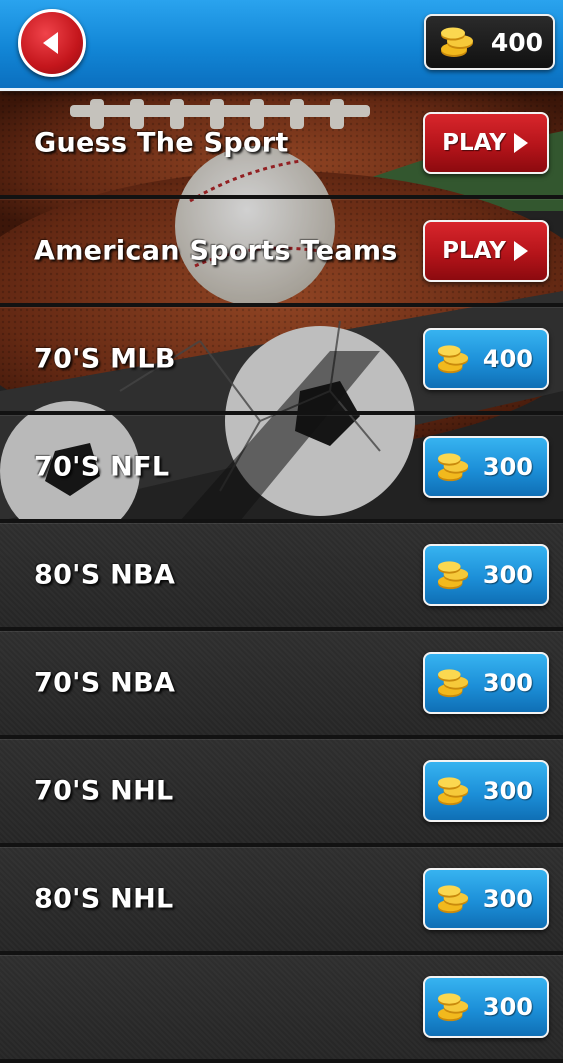 Image resolution: width=563 pixels, height=1063 pixels. I want to click on unlock-price-button: 400, so click(486, 359).